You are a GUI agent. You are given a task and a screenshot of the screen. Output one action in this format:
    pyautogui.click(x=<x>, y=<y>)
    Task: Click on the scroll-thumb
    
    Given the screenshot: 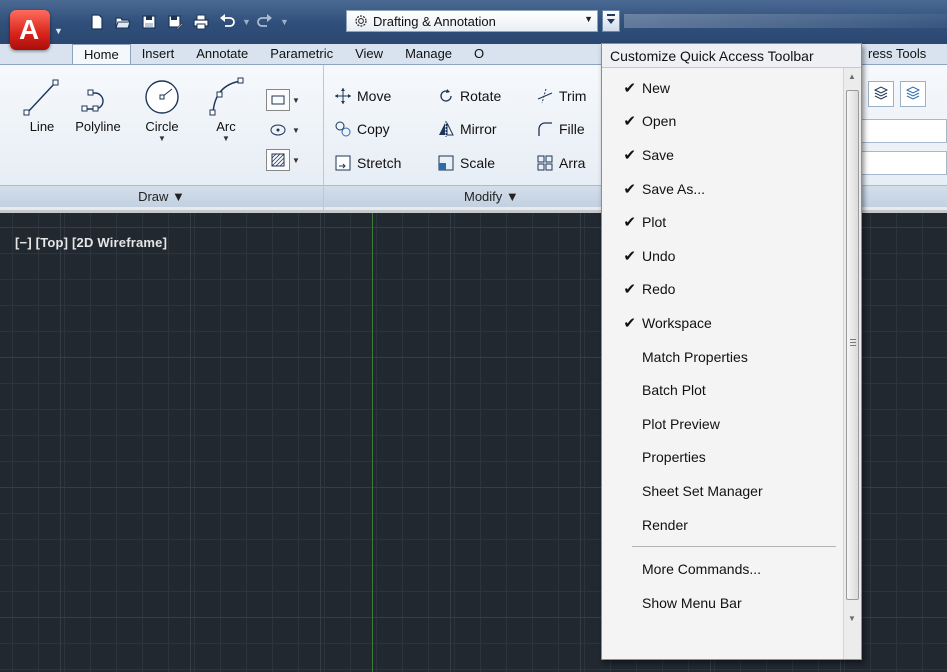 What is the action you would take?
    pyautogui.click(x=852, y=345)
    